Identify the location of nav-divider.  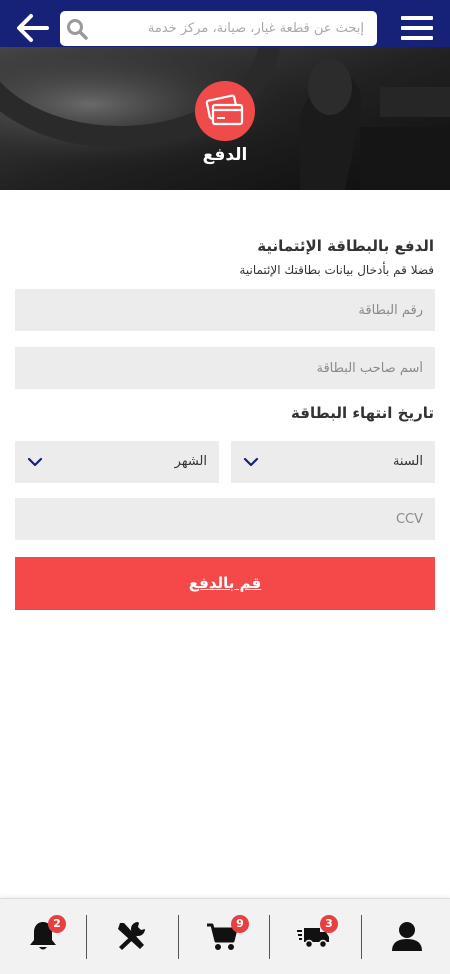
(86, 937).